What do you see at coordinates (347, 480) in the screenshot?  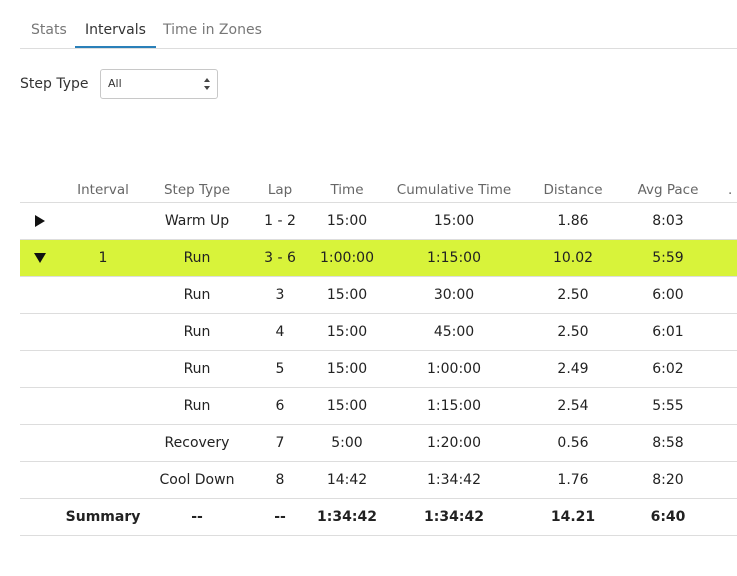 I see `time-cell: 14:42` at bounding box center [347, 480].